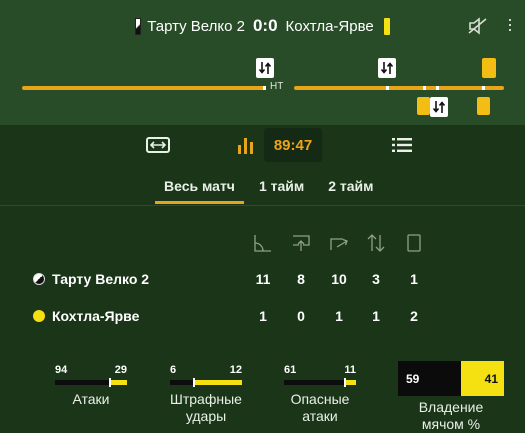 The height and width of the screenshot is (433, 525). Describe the element at coordinates (339, 316) in the screenshot. I see `away-shots: 1` at that location.